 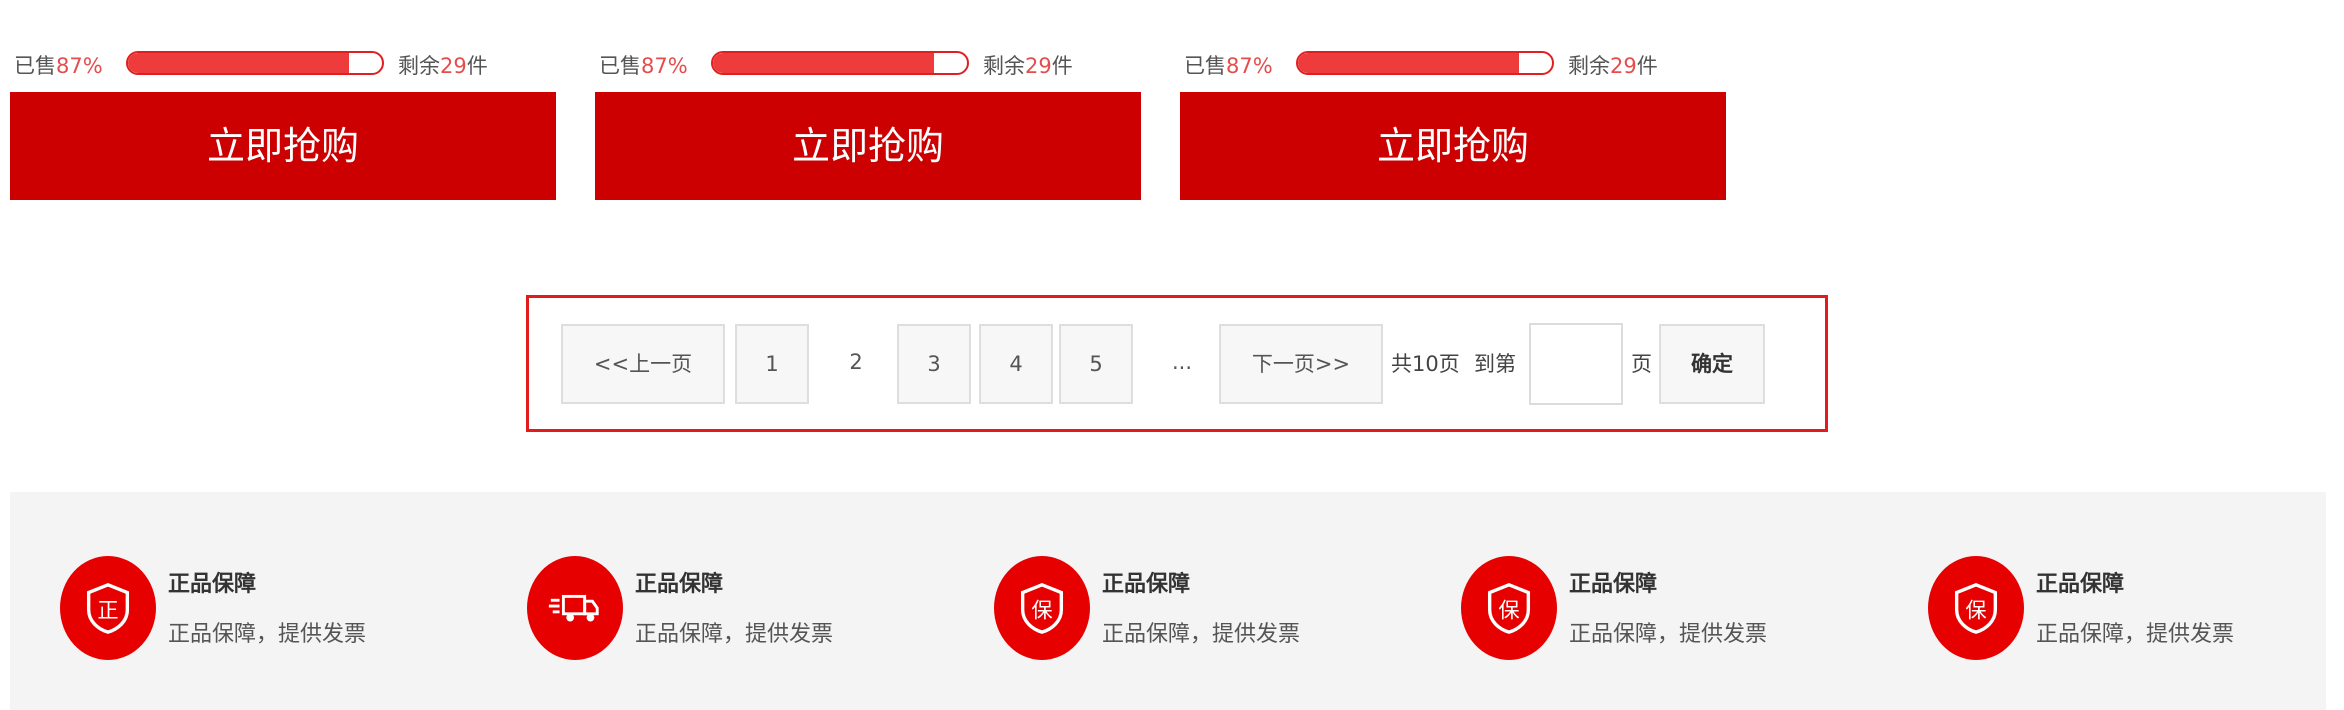 I want to click on delivery-truck-icon, so click(x=575, y=608).